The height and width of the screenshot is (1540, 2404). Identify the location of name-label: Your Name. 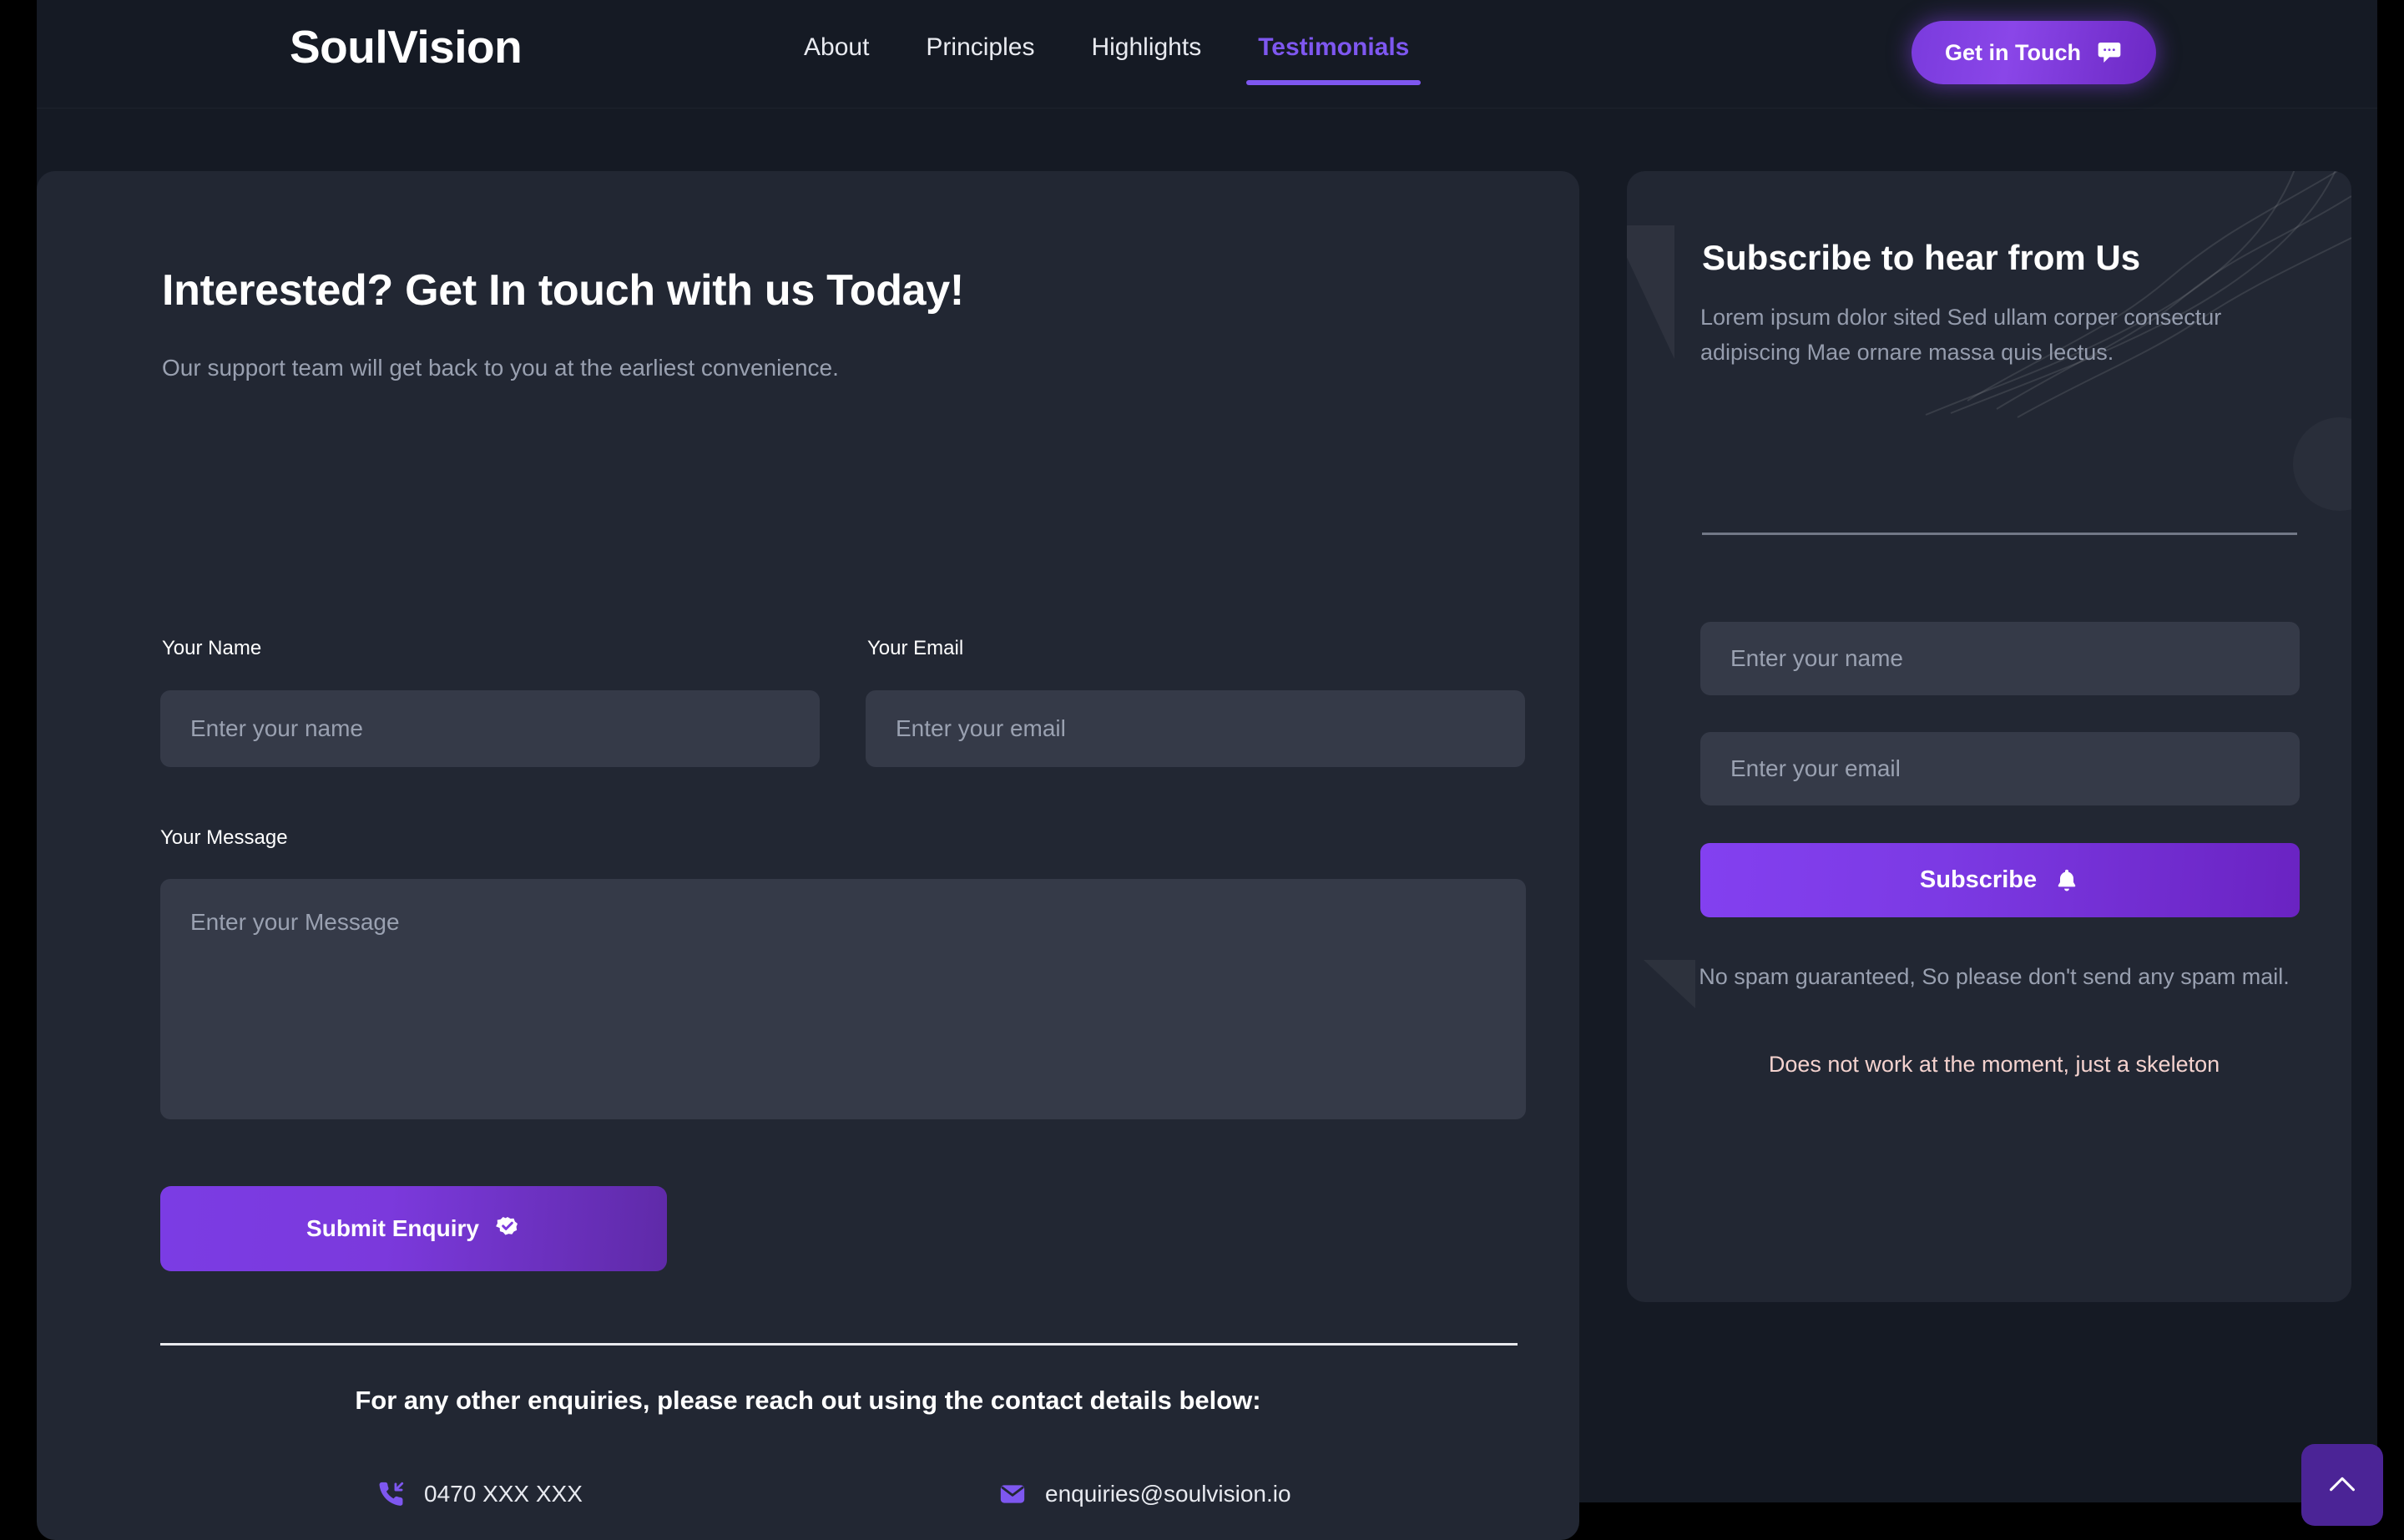
(212, 648).